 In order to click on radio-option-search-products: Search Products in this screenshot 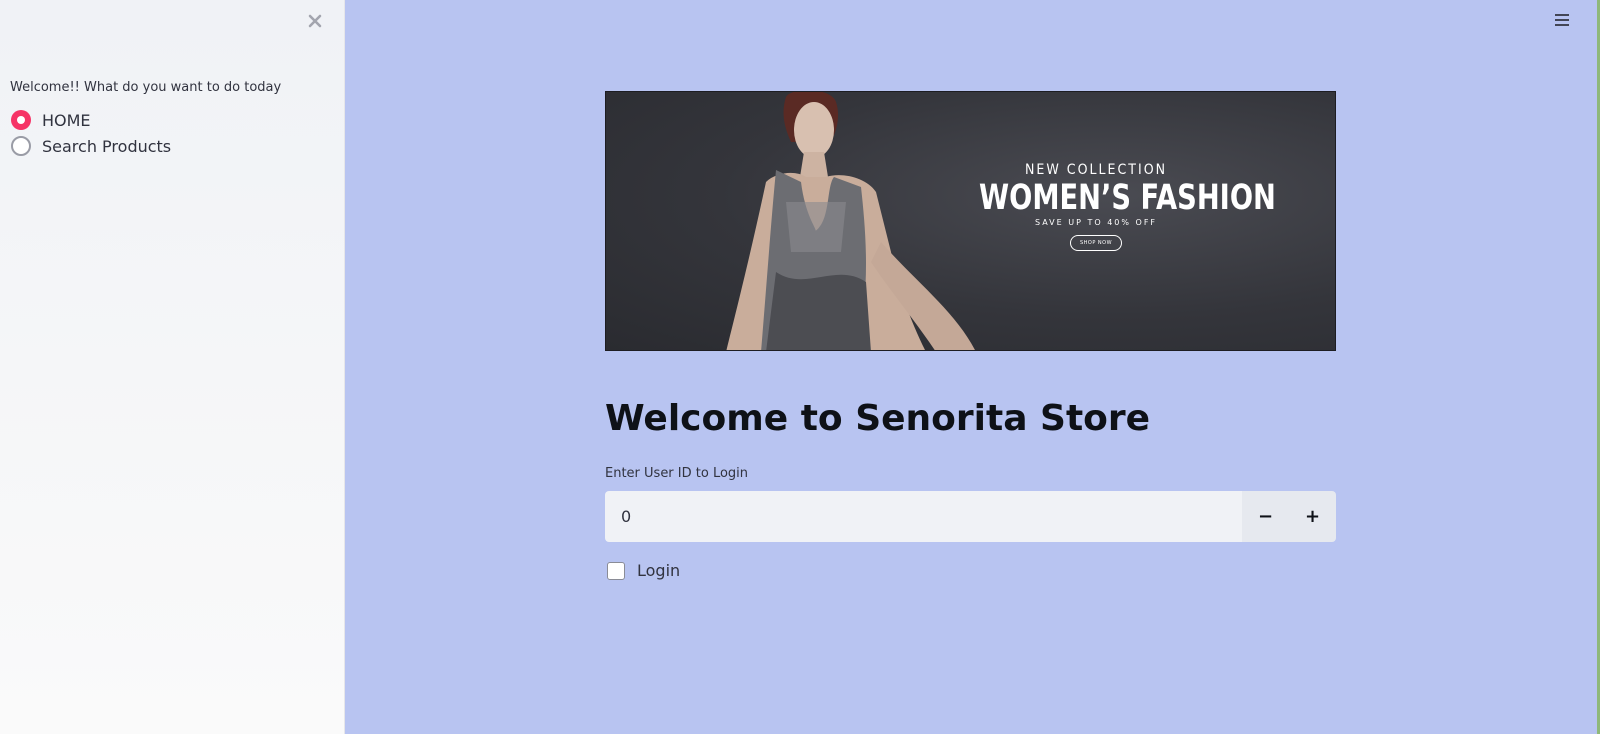, I will do `click(91, 146)`.